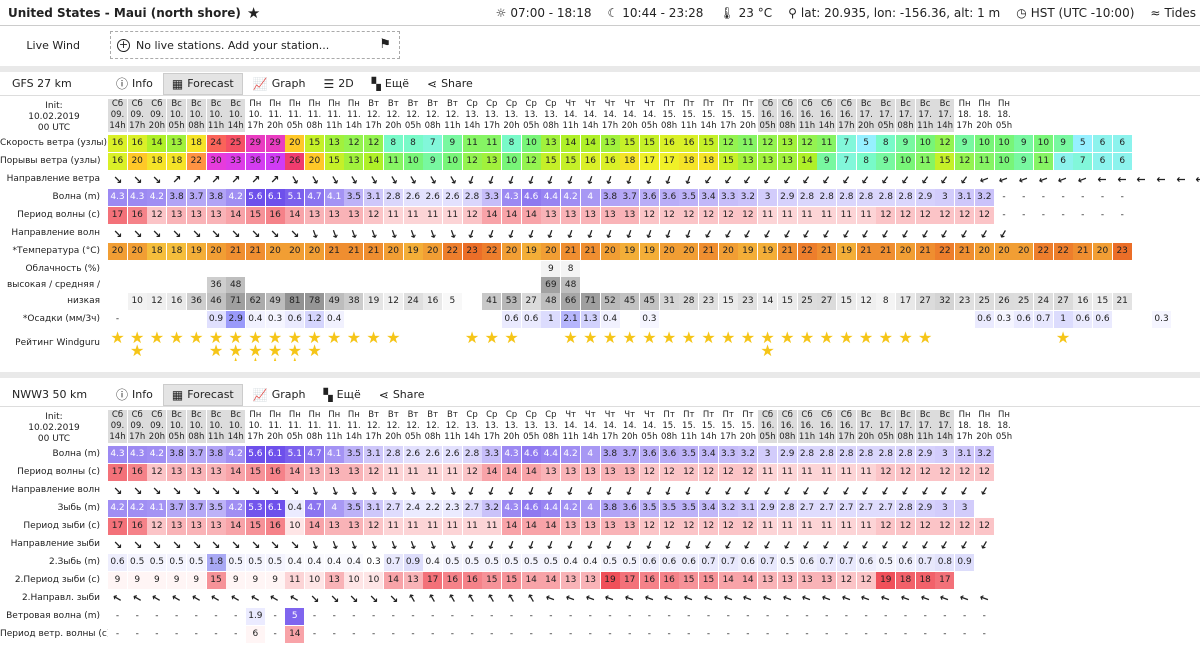  What do you see at coordinates (236, 426) in the screenshot?
I see `nww3-date-header: Вс 10. 14h` at bounding box center [236, 426].